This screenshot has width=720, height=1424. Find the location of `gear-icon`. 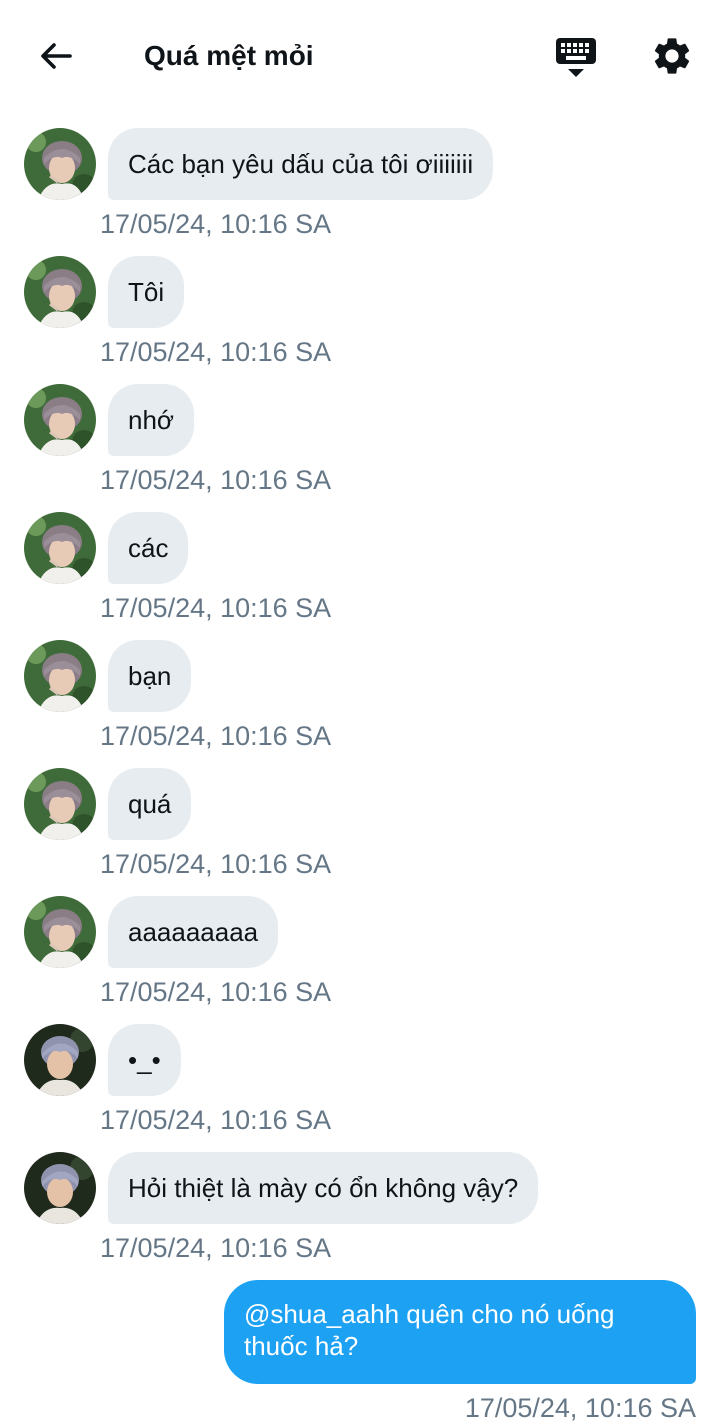

gear-icon is located at coordinates (672, 56).